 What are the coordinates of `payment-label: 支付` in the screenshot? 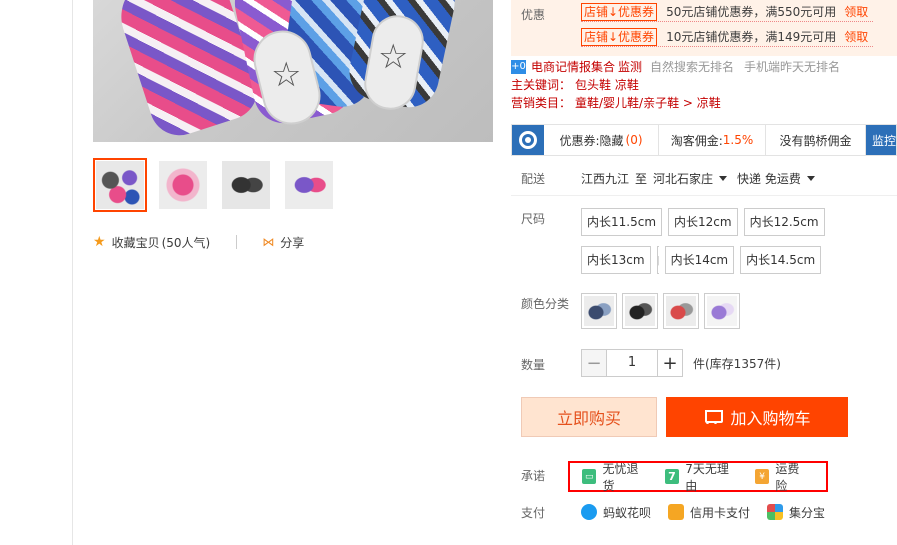 It's located at (533, 513).